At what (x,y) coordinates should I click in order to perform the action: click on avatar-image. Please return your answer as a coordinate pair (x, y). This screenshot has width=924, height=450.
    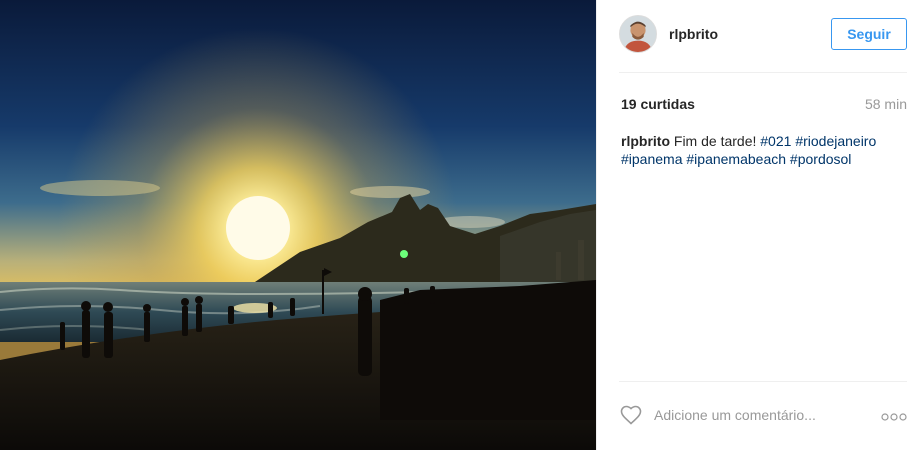
    Looking at the image, I should click on (638, 34).